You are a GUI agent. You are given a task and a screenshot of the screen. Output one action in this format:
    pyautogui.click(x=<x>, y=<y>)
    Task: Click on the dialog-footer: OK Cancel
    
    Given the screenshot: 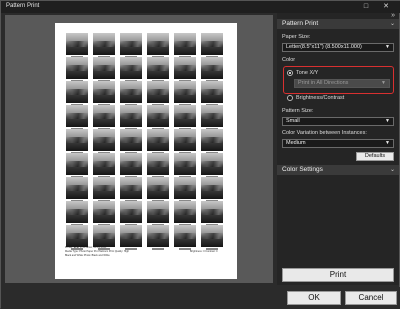 What is the action you would take?
    pyautogui.click(x=200, y=298)
    